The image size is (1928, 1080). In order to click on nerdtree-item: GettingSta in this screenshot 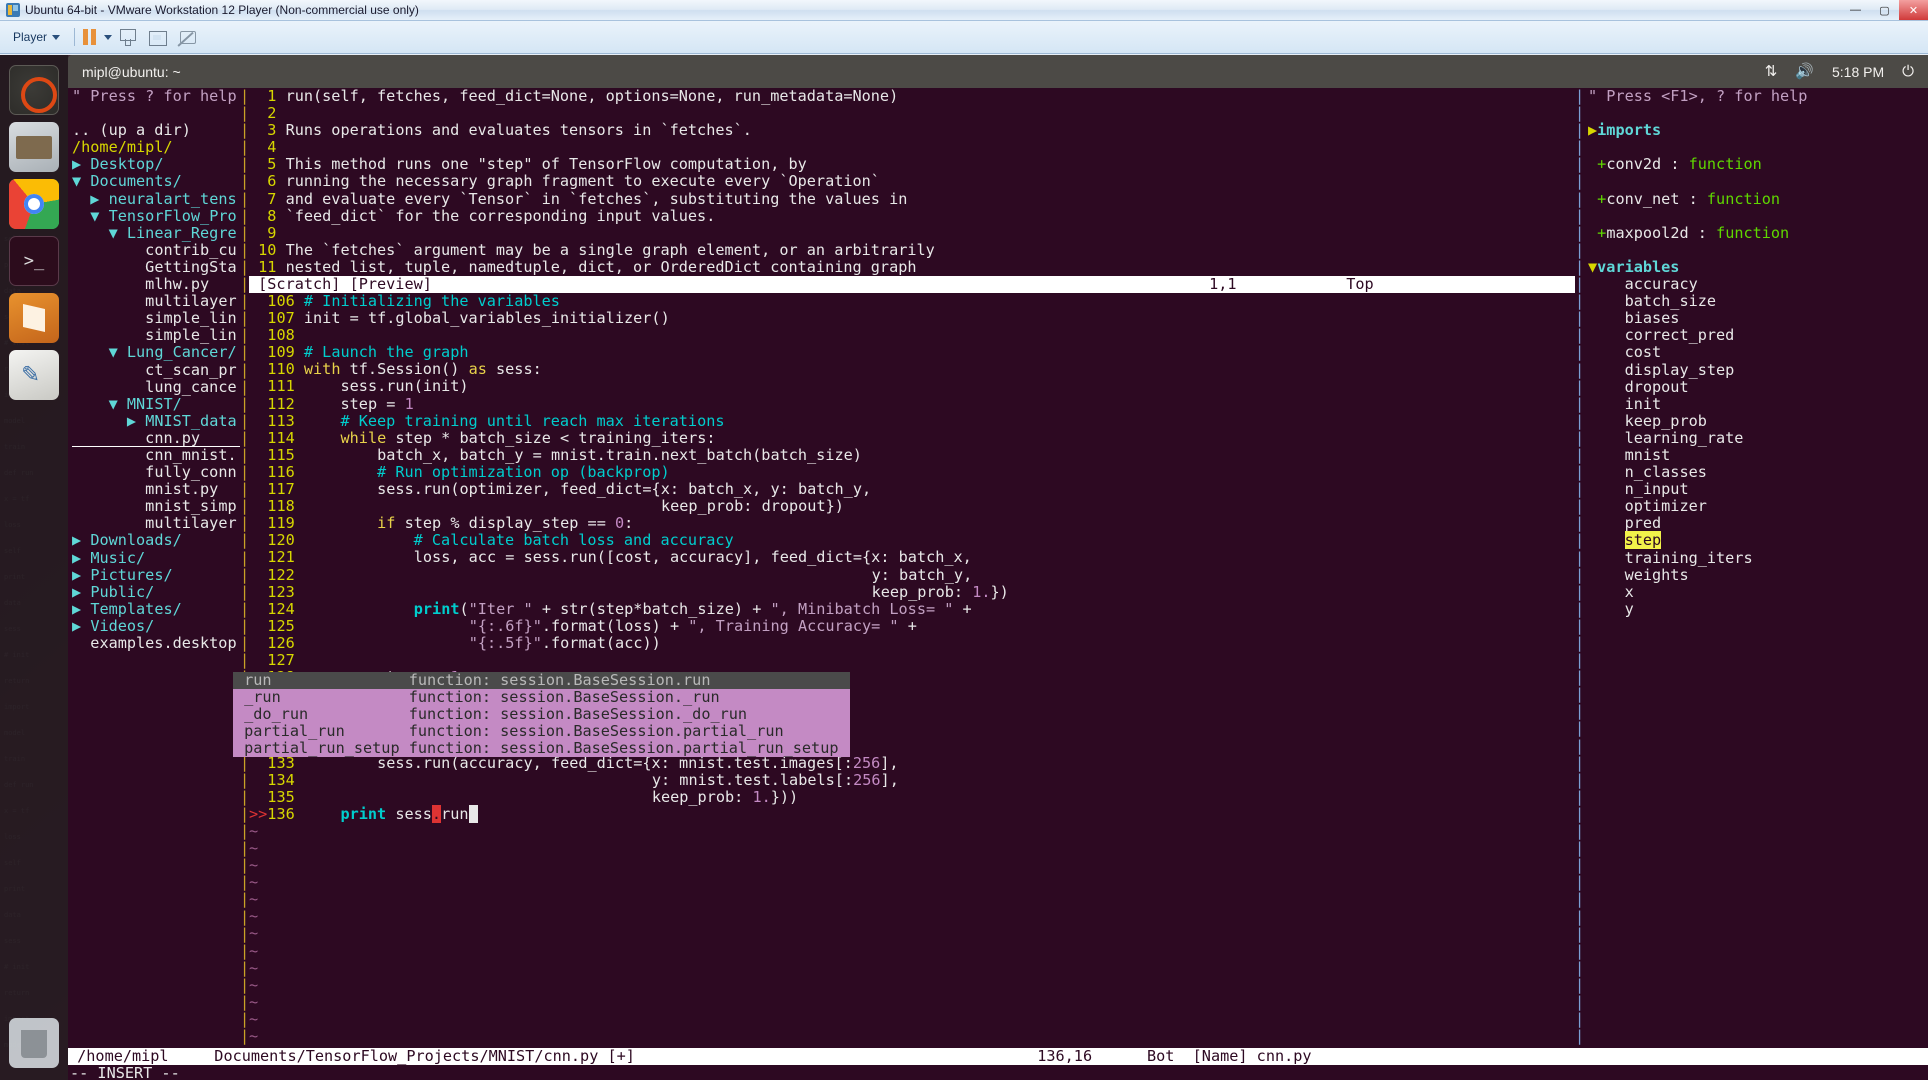, I will do `click(156, 267)`.